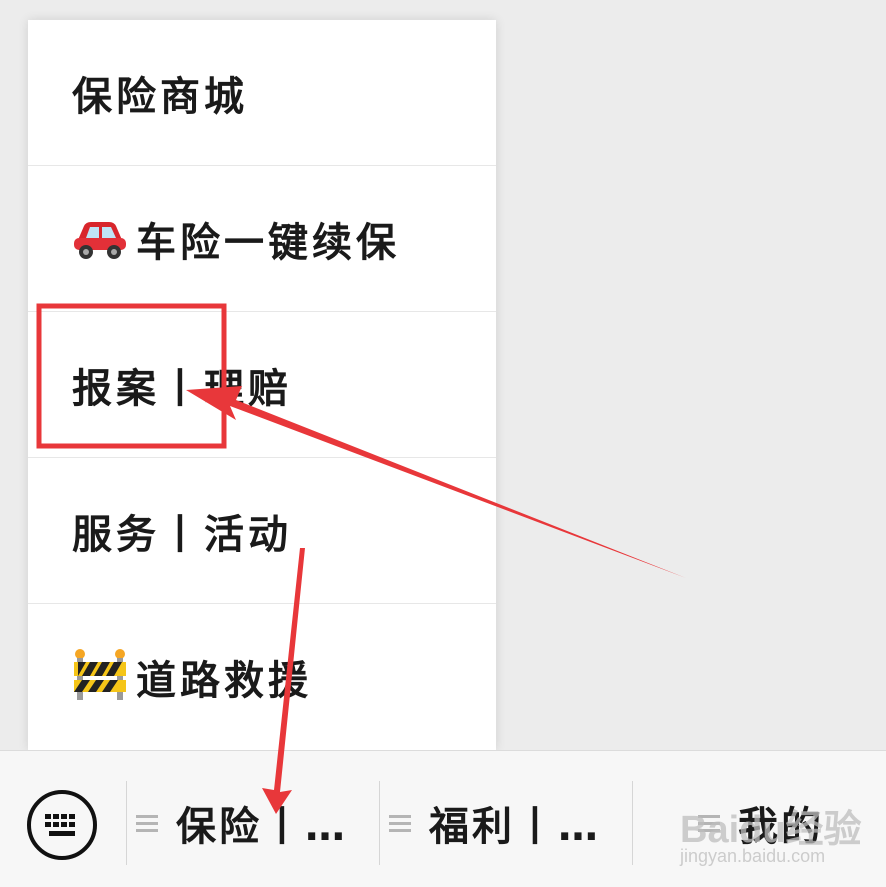  Describe the element at coordinates (100, 677) in the screenshot. I see `construction-barrier-icon` at that location.